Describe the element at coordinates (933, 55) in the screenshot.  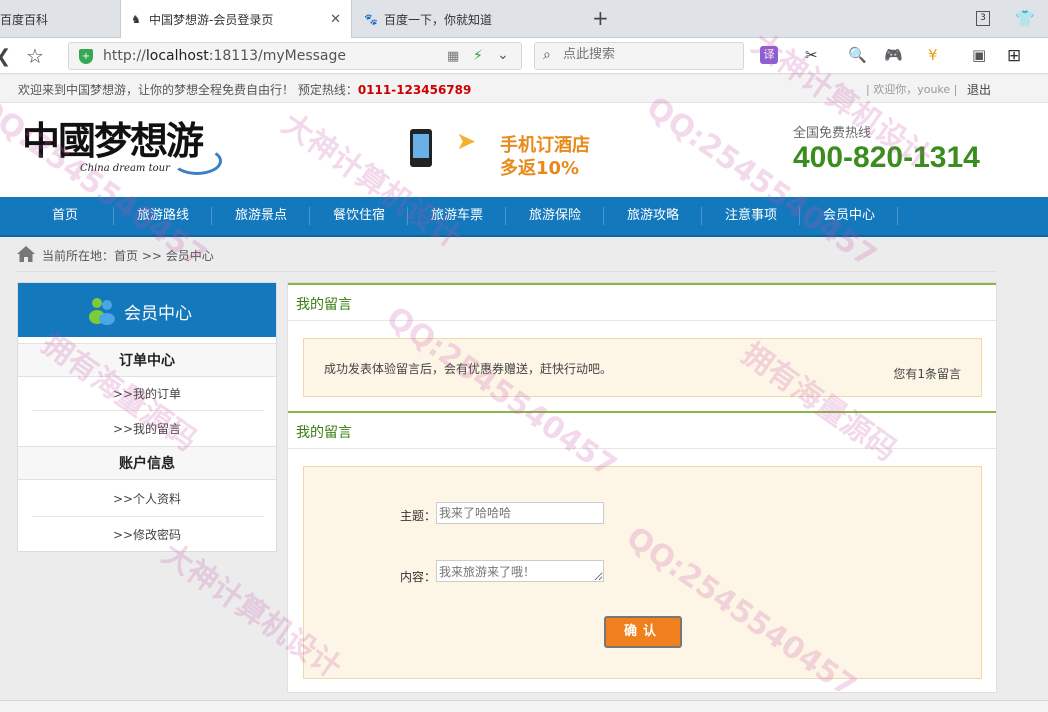
I see `coin-icon: ¥` at that location.